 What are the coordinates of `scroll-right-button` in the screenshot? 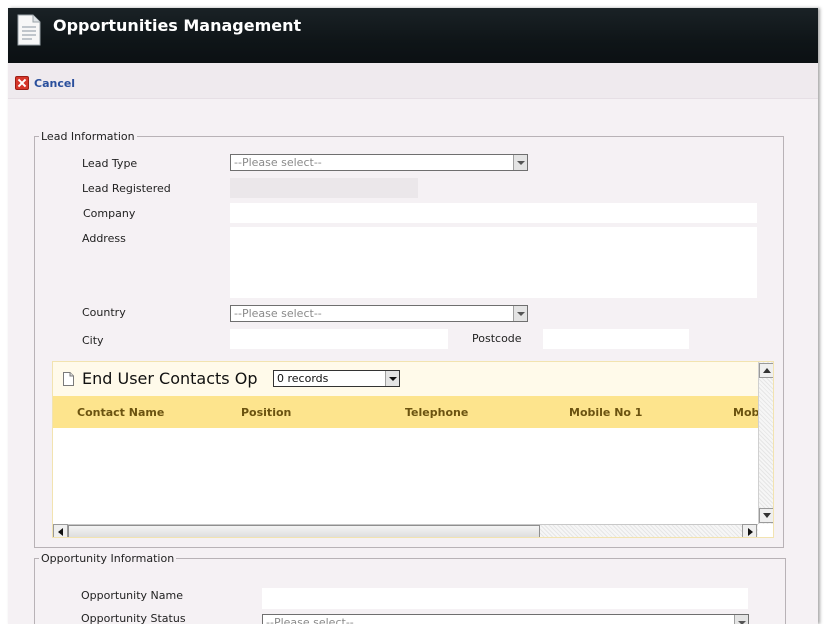 It's located at (749, 530).